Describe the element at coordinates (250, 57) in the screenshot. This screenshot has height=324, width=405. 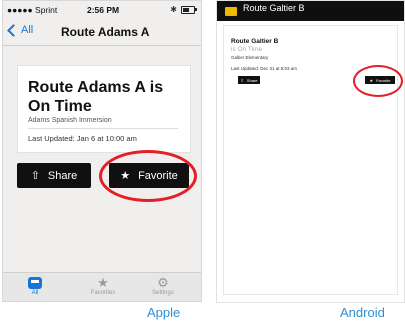
I see `school-name: Galtier Elementary` at that location.